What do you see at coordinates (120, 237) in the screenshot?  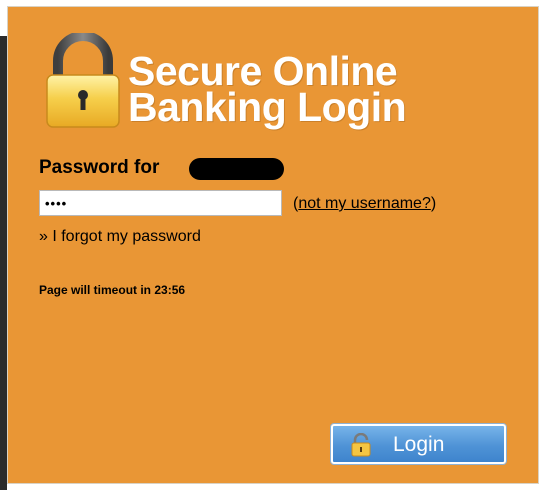 I see `forgot-password-link: » I forgot my password` at bounding box center [120, 237].